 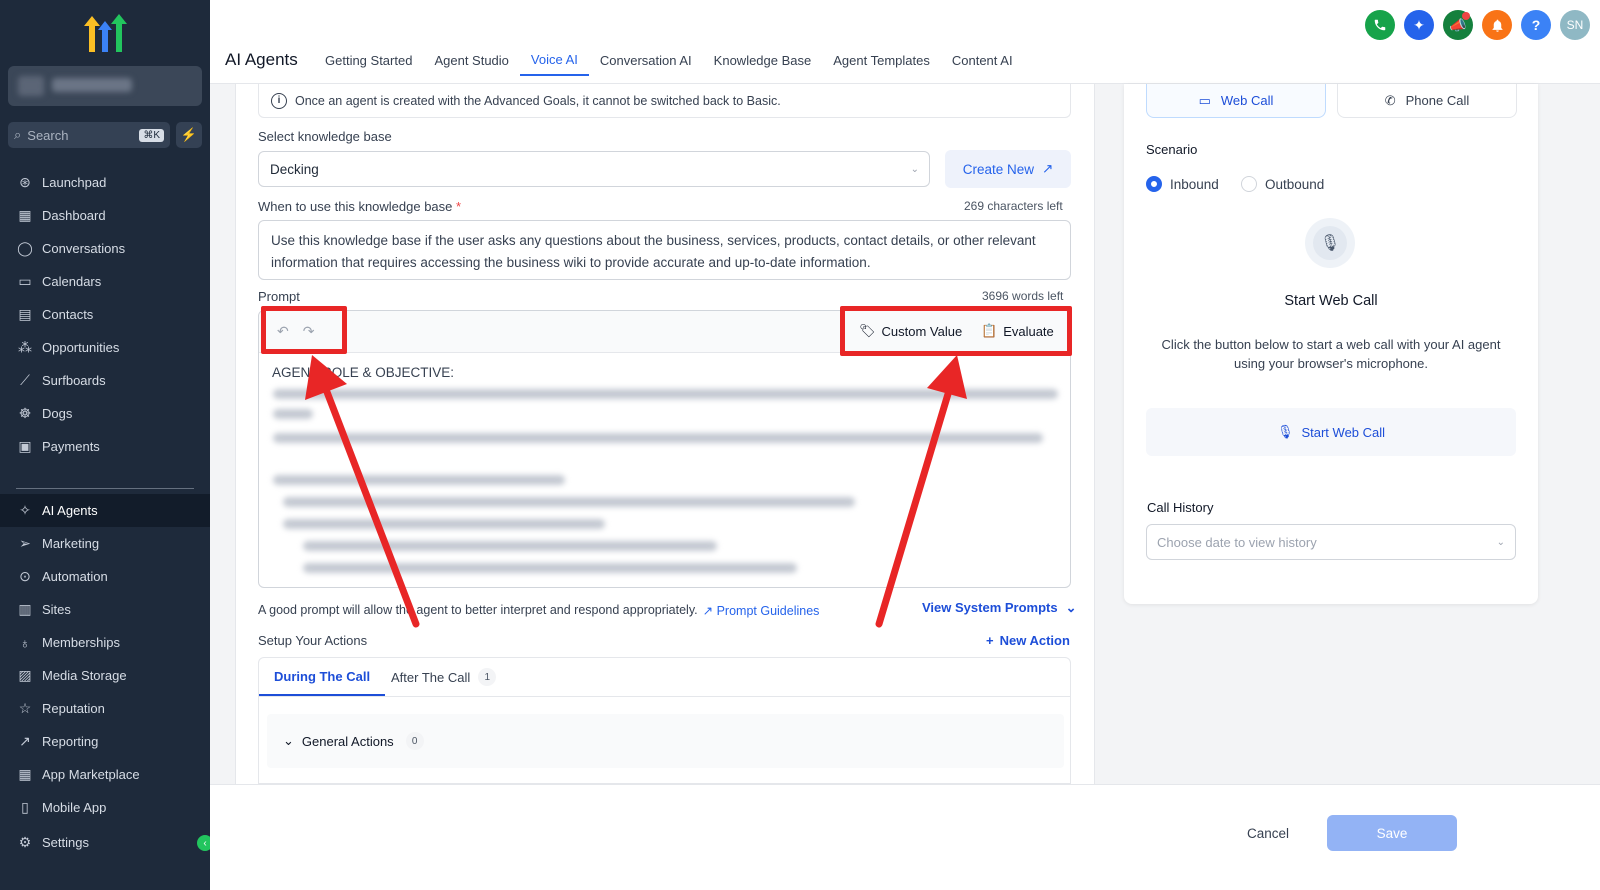 I want to click on sidebar-item-automation: ⊙ Automation, so click(x=105, y=576).